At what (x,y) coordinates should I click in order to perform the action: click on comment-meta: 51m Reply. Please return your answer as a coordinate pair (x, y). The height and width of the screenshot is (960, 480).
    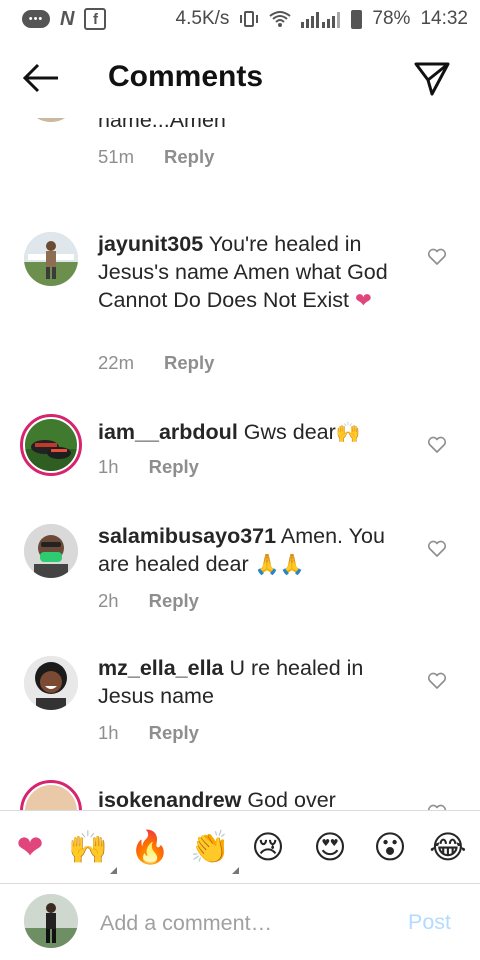
    Looking at the image, I should click on (156, 157).